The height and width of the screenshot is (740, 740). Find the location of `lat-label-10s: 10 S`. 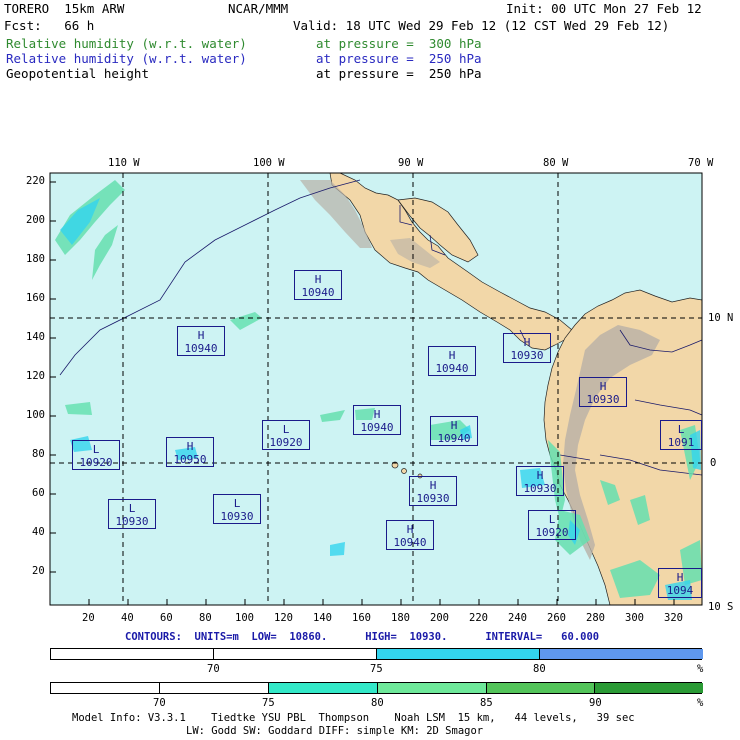

lat-label-10s: 10 S is located at coordinates (721, 607).